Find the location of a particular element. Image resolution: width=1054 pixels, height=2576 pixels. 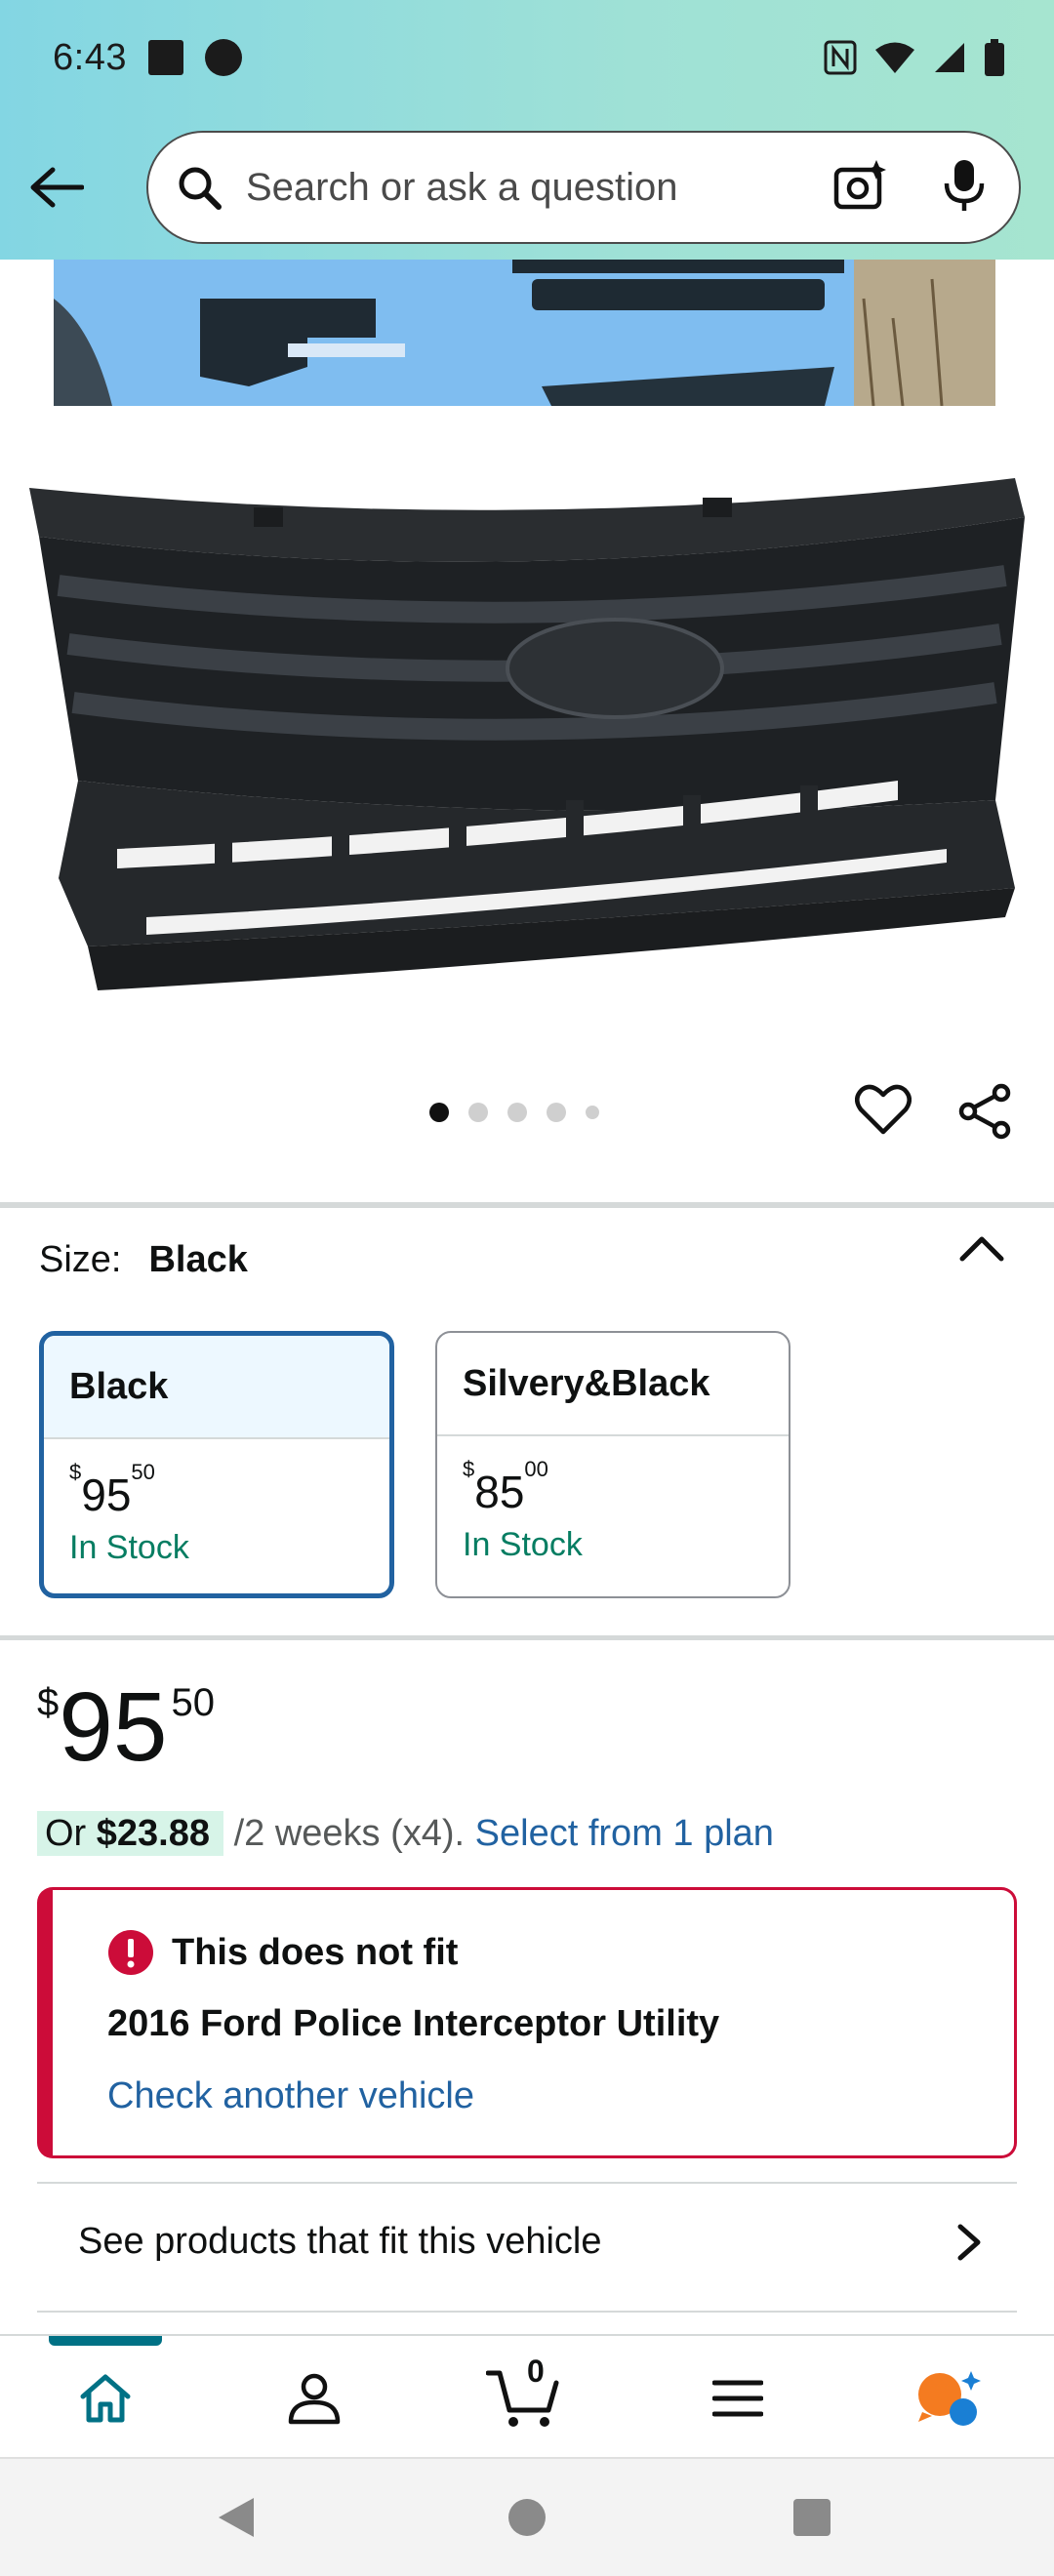

option-price: $9550 is located at coordinates (112, 1489).